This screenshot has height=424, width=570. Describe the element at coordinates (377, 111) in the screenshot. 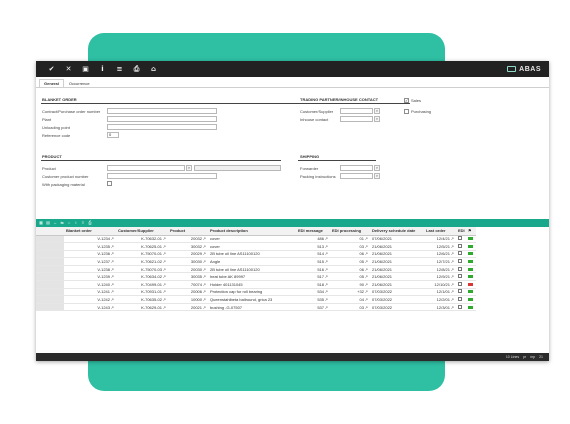

I see `customer-supplier-pick-icon: ⌕` at that location.